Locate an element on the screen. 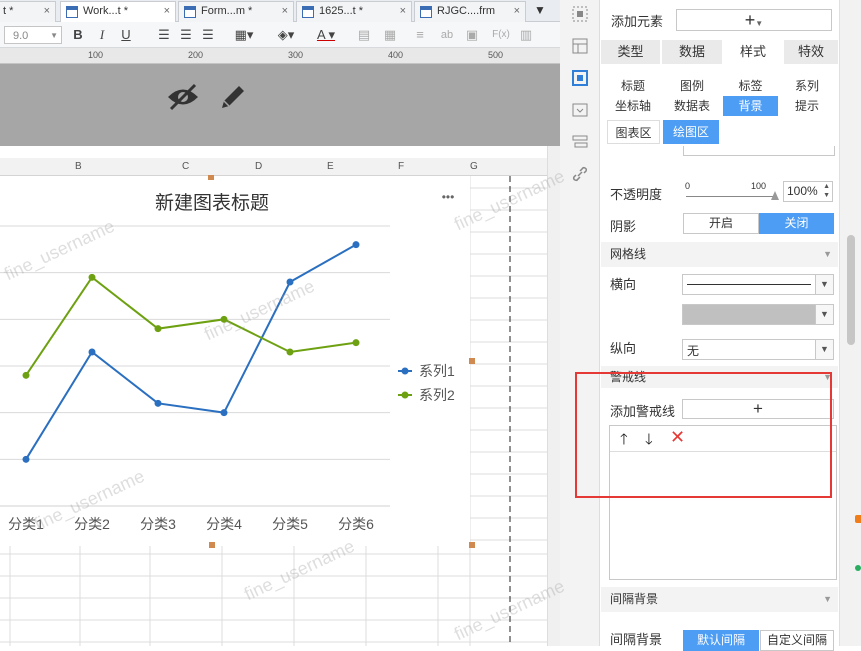  subtab-title: 标题 is located at coordinates (633, 86).